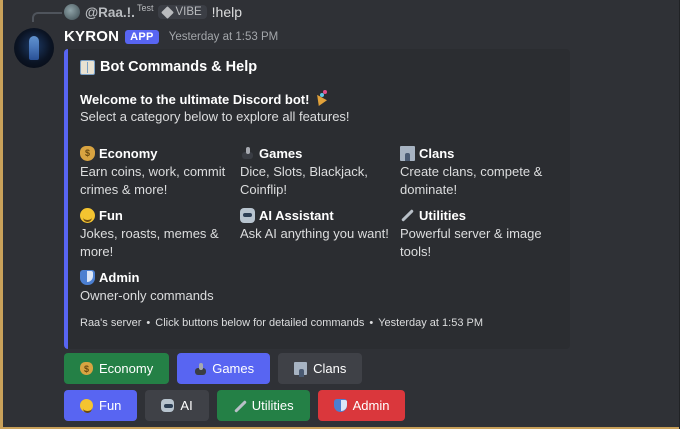  I want to click on clans-button: Clans, so click(320, 368).